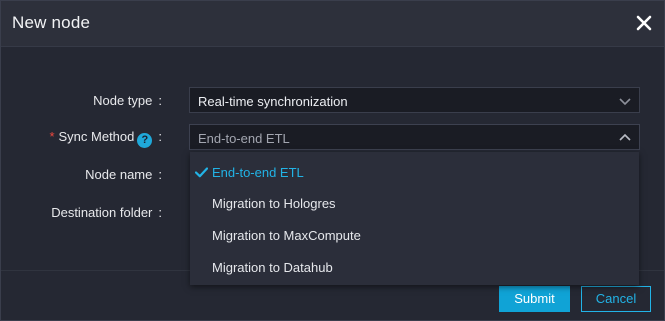 This screenshot has width=665, height=321. What do you see at coordinates (273, 101) in the screenshot?
I see `node-type-value: Real-time synchronization` at bounding box center [273, 101].